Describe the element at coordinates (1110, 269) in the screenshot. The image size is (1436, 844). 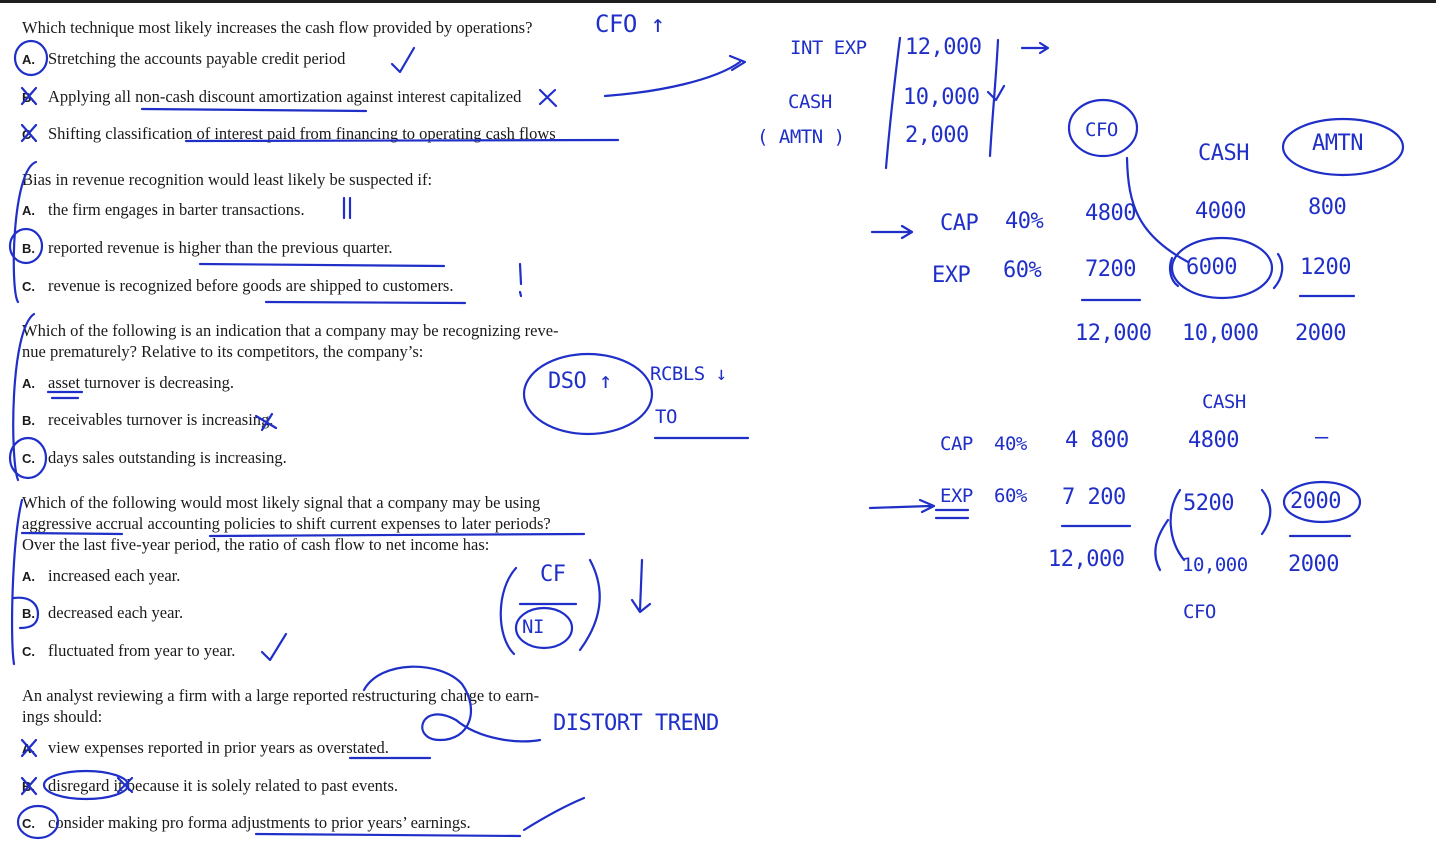
I see `note-exp-val: 7200` at that location.